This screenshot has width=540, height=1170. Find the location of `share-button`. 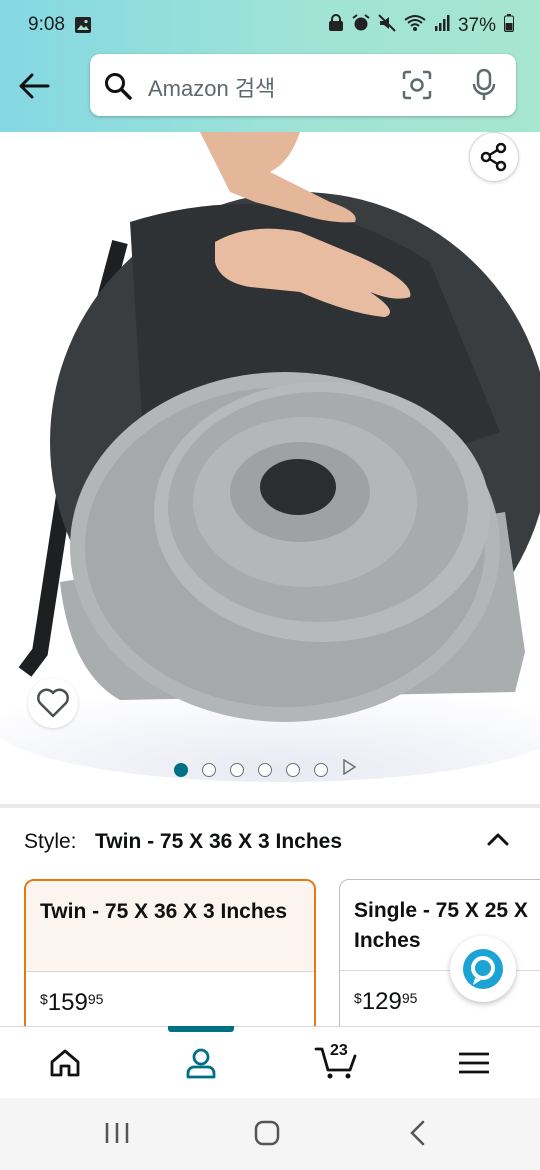

share-button is located at coordinates (494, 157).